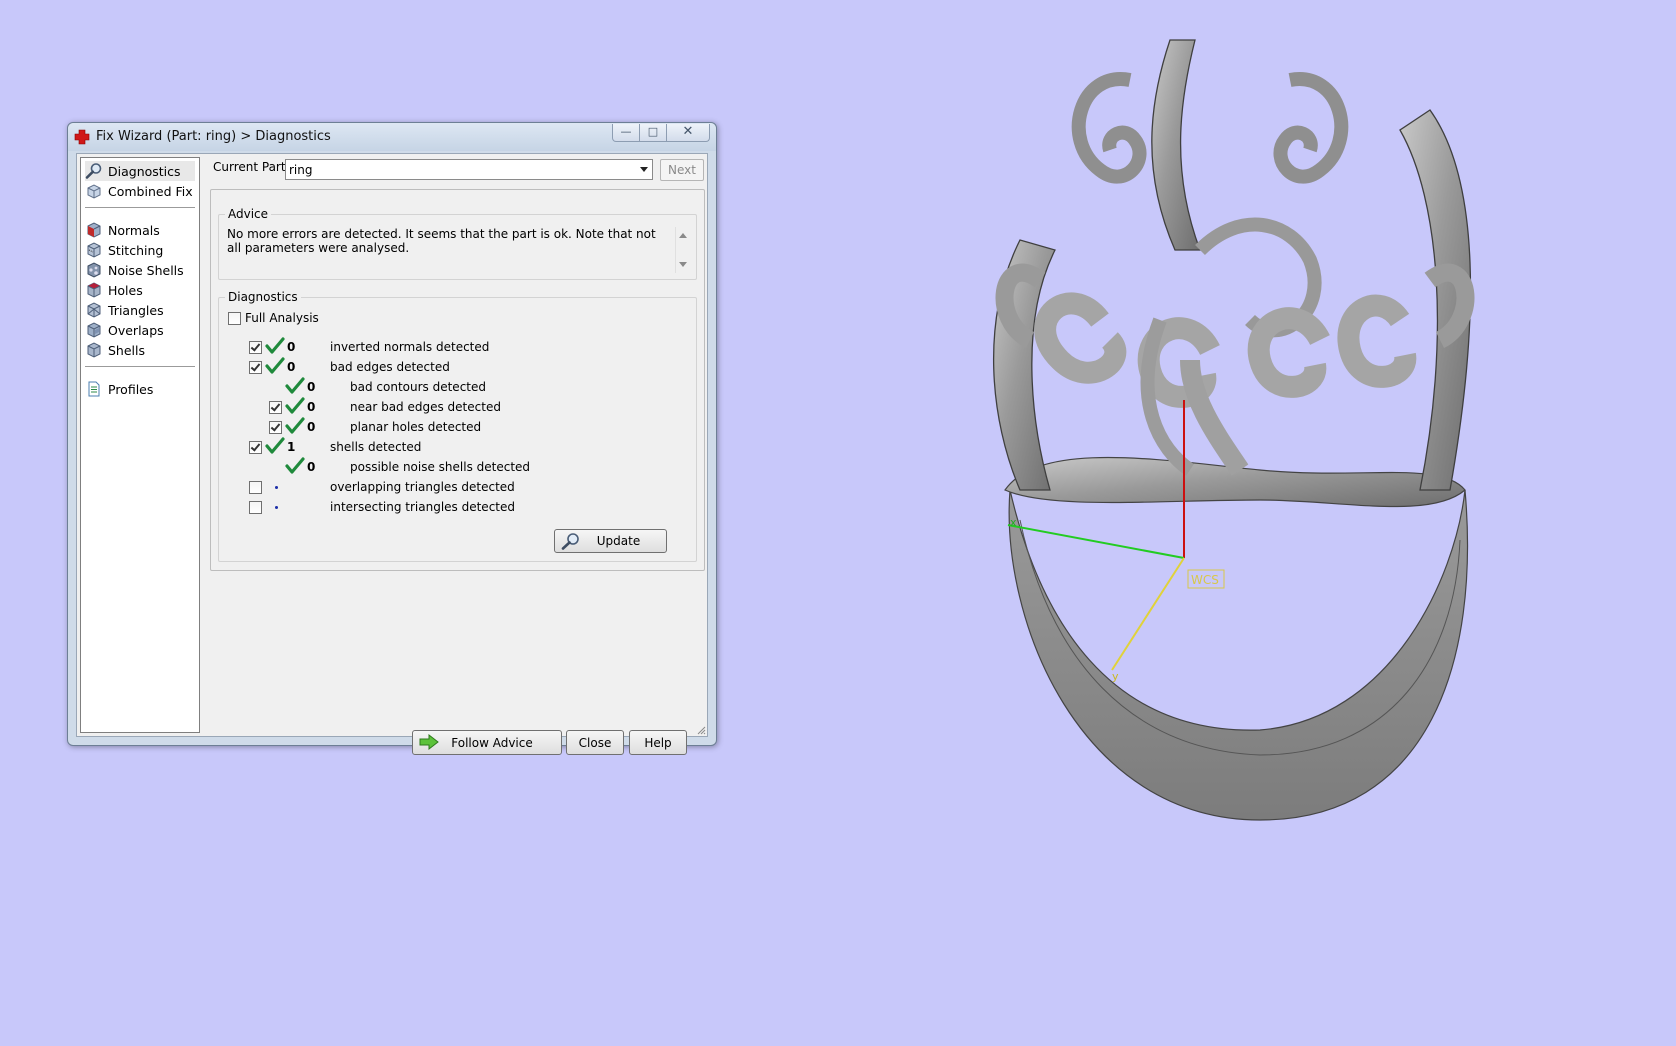 This screenshot has height=1046, width=1676. What do you see at coordinates (492, 742) in the screenshot?
I see `follow-advice-label: Follow Advice` at bounding box center [492, 742].